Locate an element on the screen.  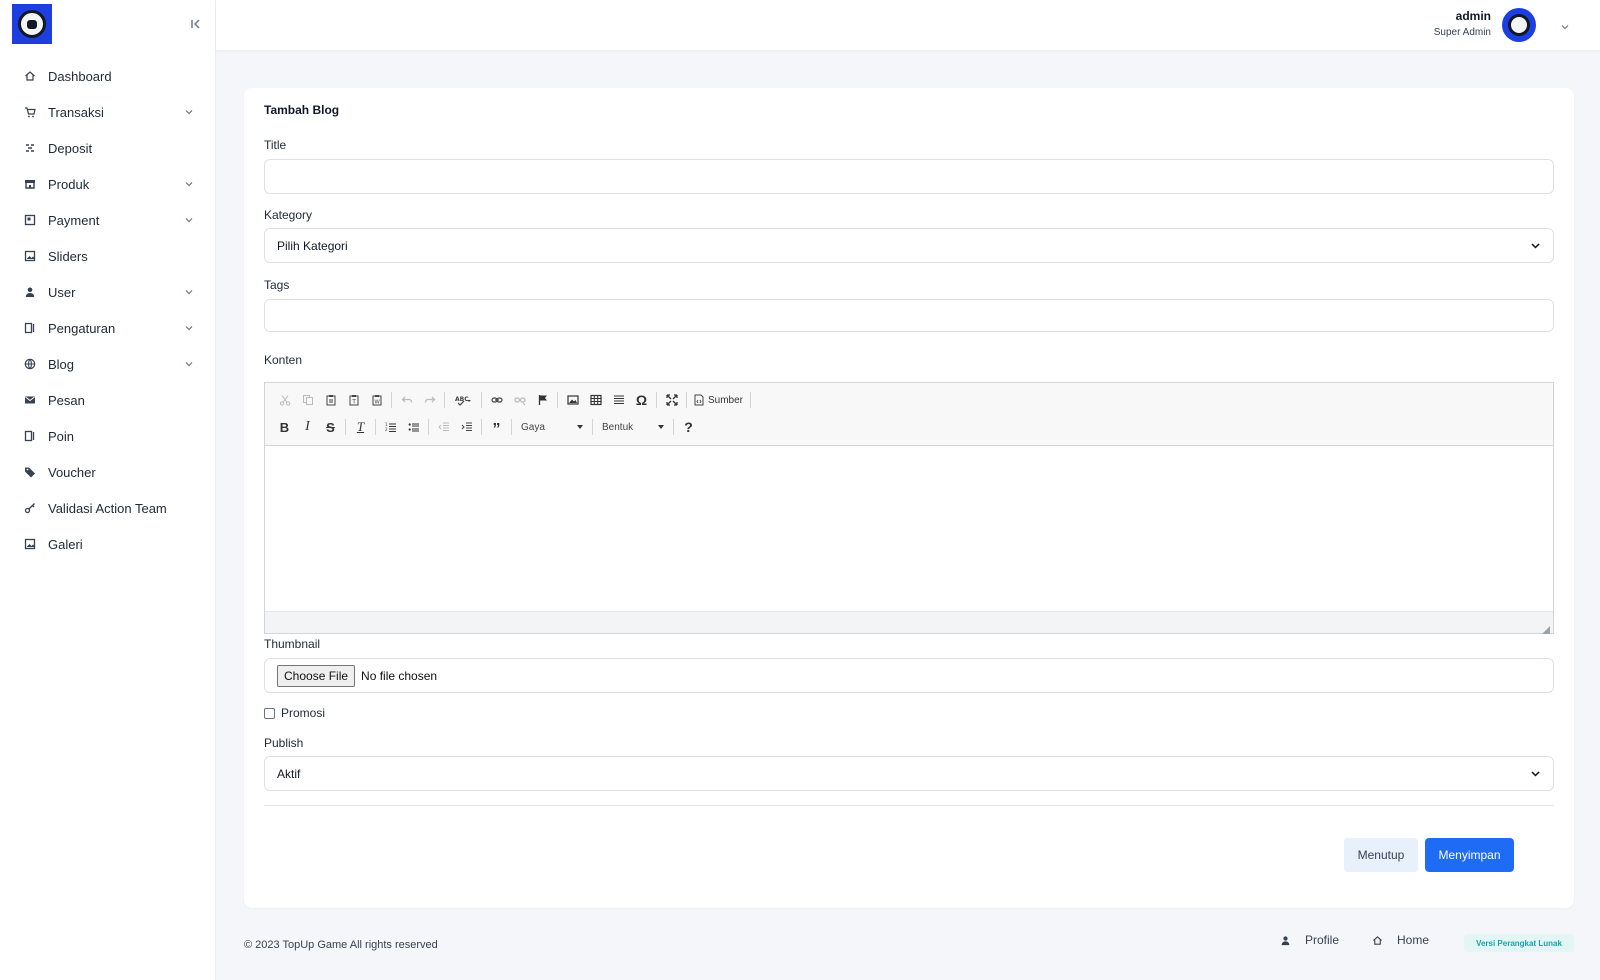
sidebar-item-validasi-action-team: Validasi Action Team is located at coordinates (108, 508).